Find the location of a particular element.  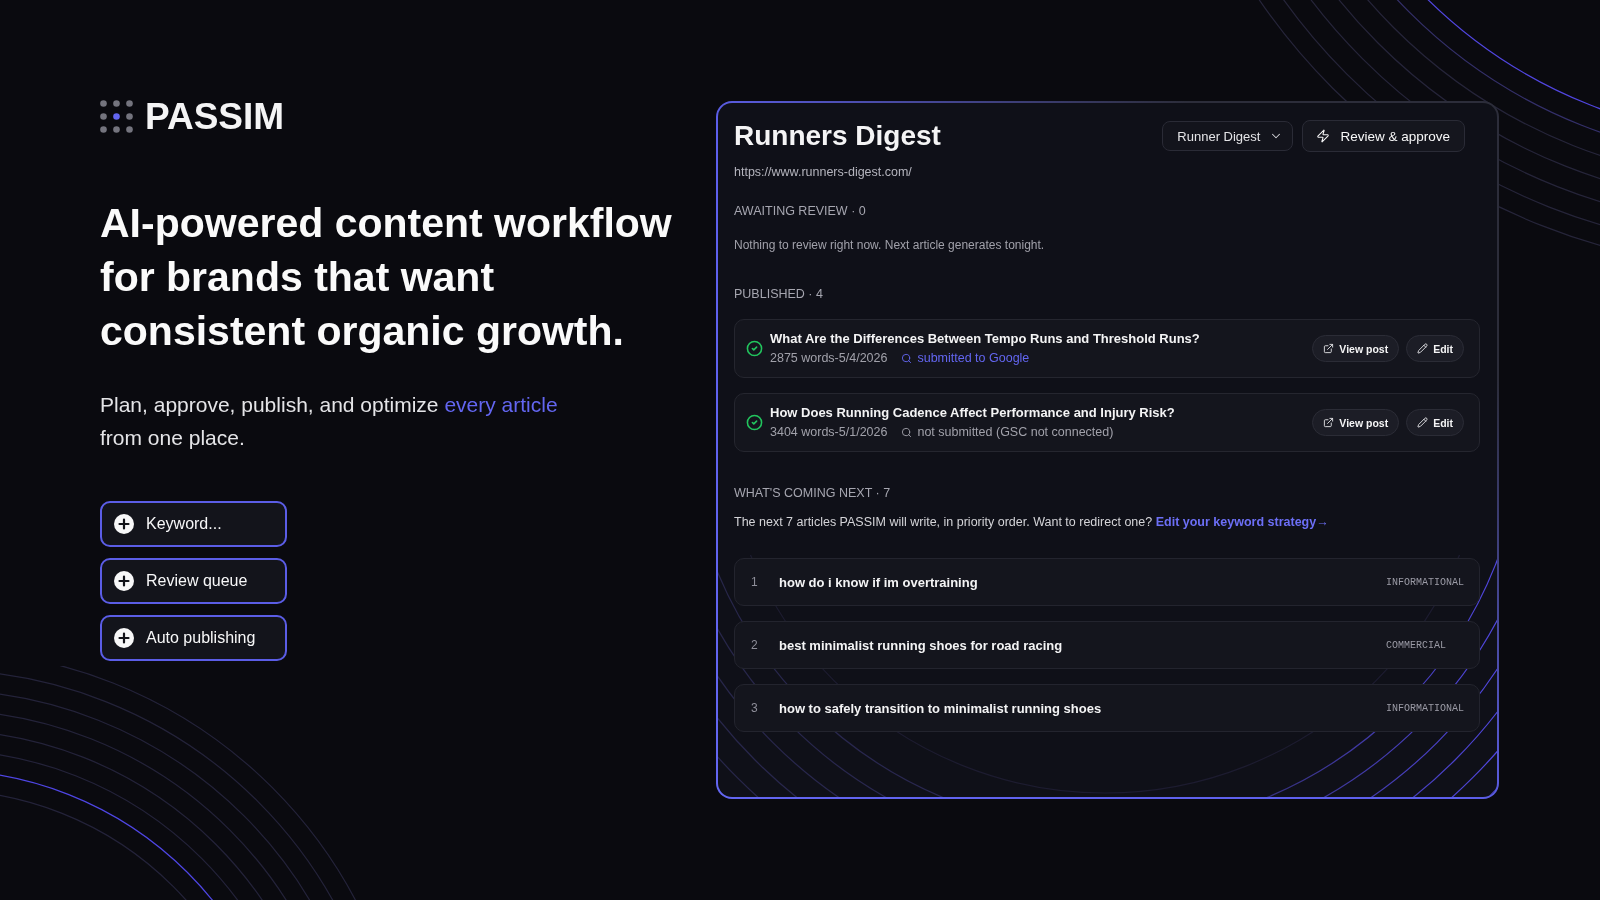

section-heading: PUBLISHED · 4 is located at coordinates (779, 294).